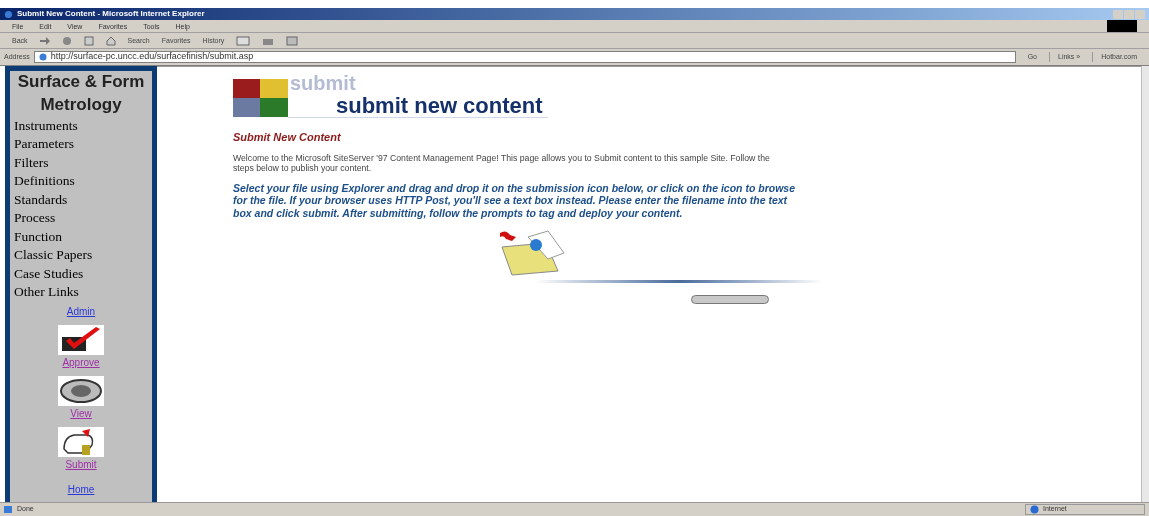 Image resolution: width=1149 pixels, height=516 pixels. Describe the element at coordinates (81, 311) in the screenshot. I see `admin-link: Admin` at that location.